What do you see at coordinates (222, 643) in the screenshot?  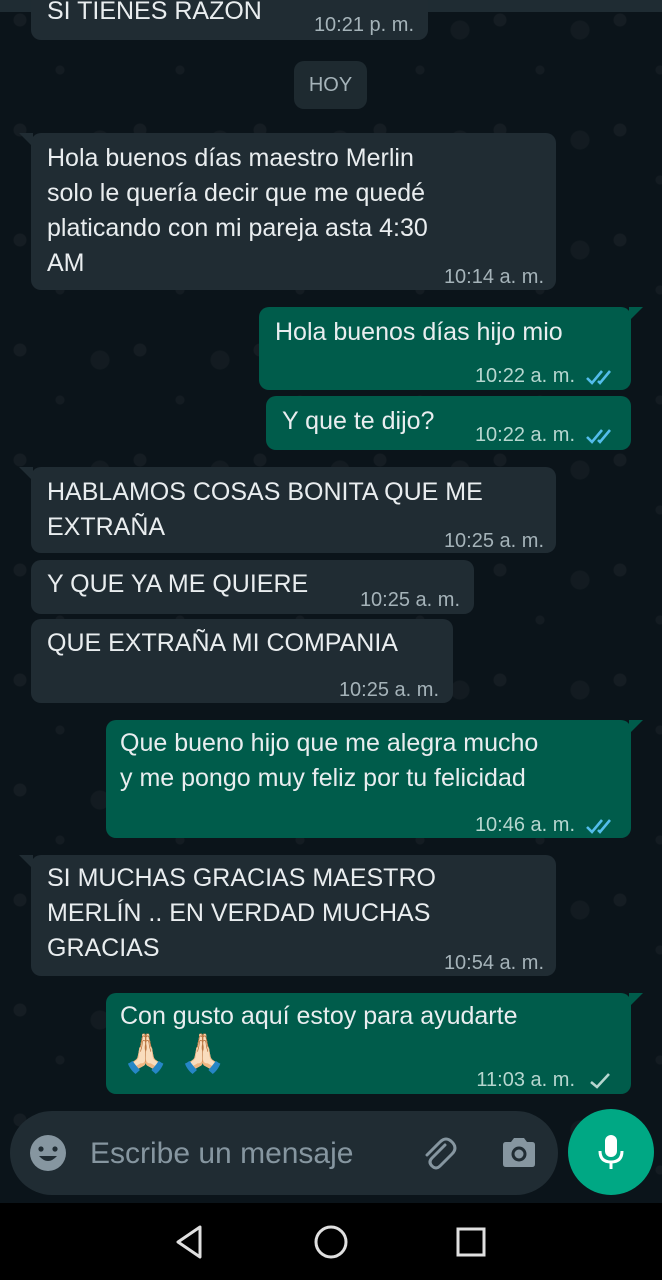 I see `message-text: QUE EXTRAÑA MI COMPANIA` at bounding box center [222, 643].